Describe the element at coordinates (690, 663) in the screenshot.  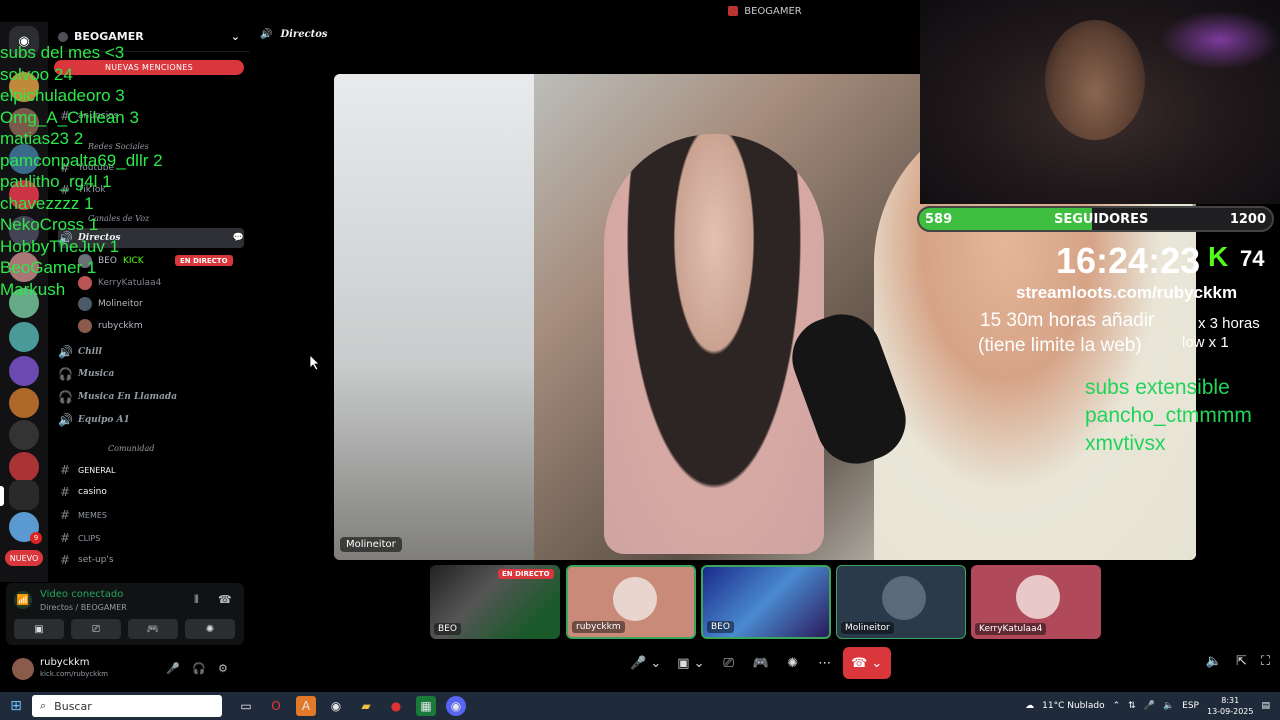
I see `camera-button: ▣ ⌄` at that location.